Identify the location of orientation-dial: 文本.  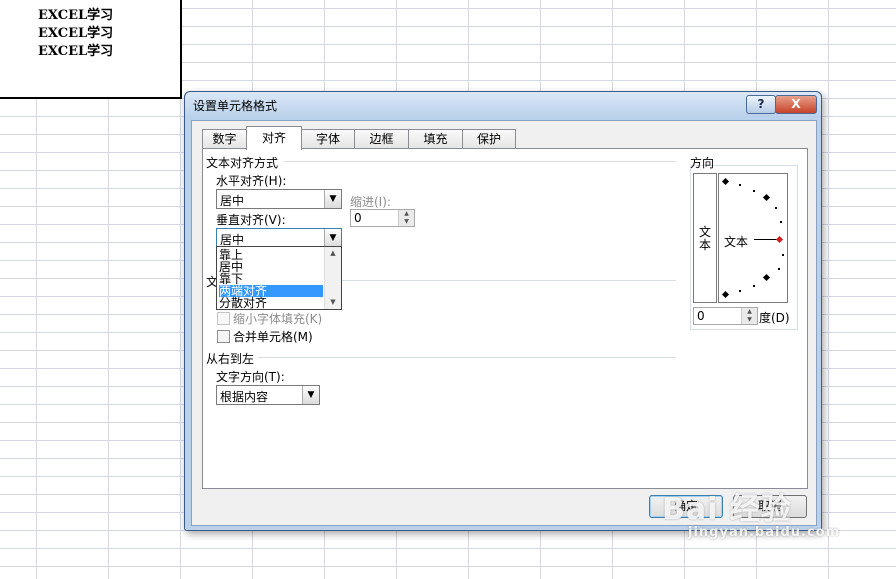
(753, 238).